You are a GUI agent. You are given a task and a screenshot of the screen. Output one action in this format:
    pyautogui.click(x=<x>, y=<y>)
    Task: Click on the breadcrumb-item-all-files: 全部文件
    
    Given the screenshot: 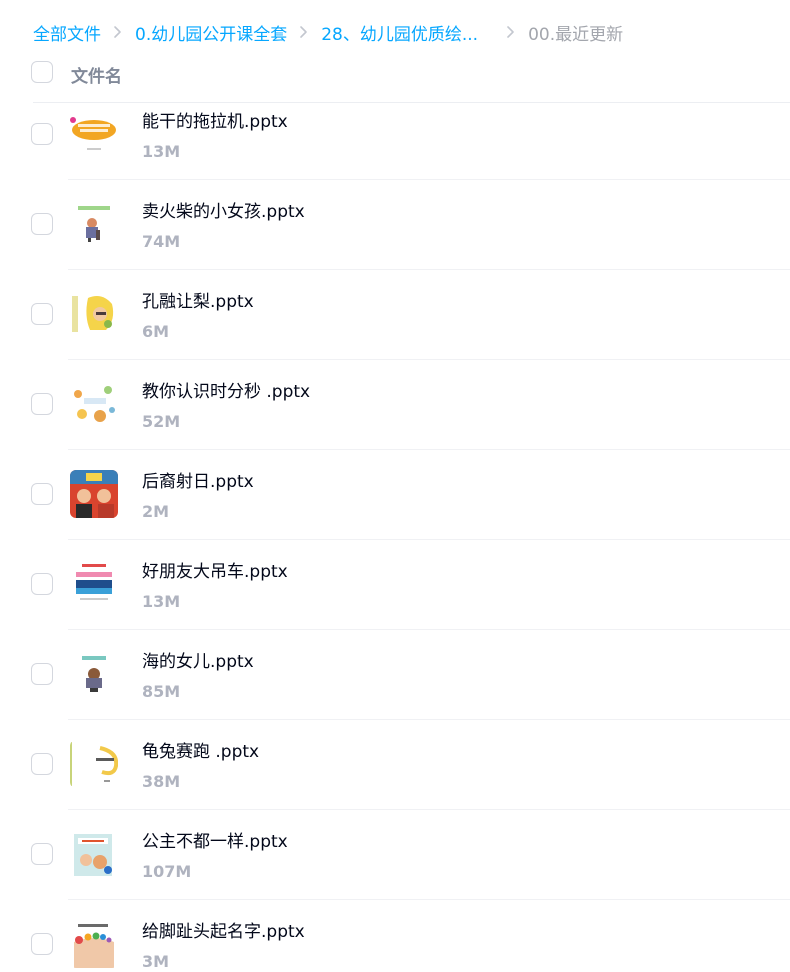 What is the action you would take?
    pyautogui.click(x=67, y=32)
    